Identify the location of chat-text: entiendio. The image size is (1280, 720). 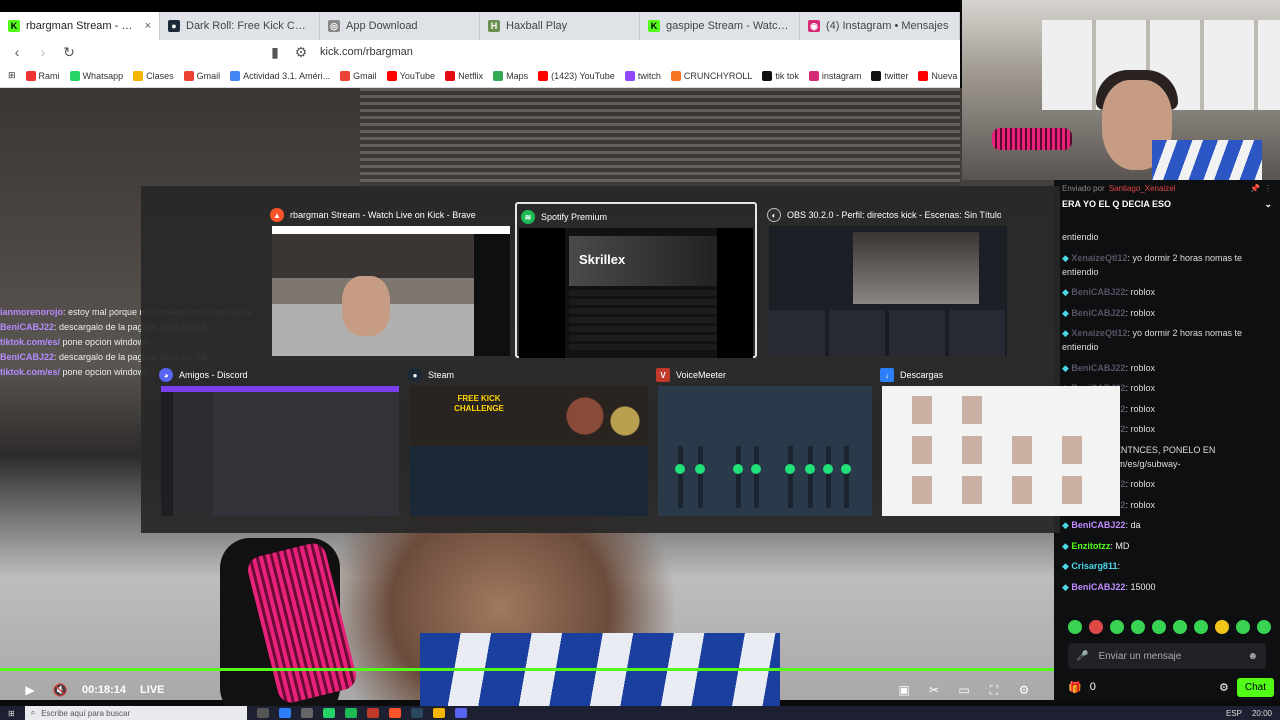
(1080, 237).